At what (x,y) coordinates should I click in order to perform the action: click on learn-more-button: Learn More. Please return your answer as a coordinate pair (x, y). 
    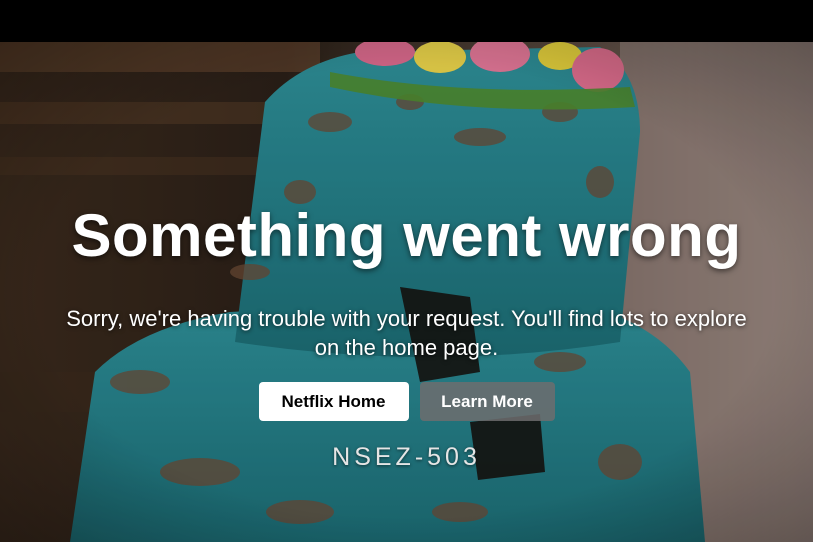
    Looking at the image, I should click on (487, 401).